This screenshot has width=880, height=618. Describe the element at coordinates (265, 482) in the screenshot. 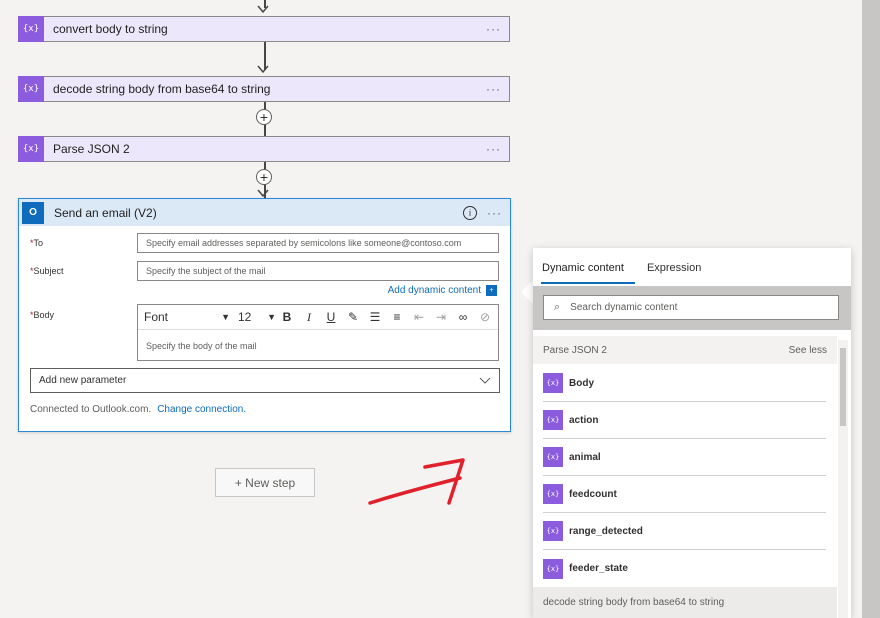

I see `new-step-button: + New step` at that location.